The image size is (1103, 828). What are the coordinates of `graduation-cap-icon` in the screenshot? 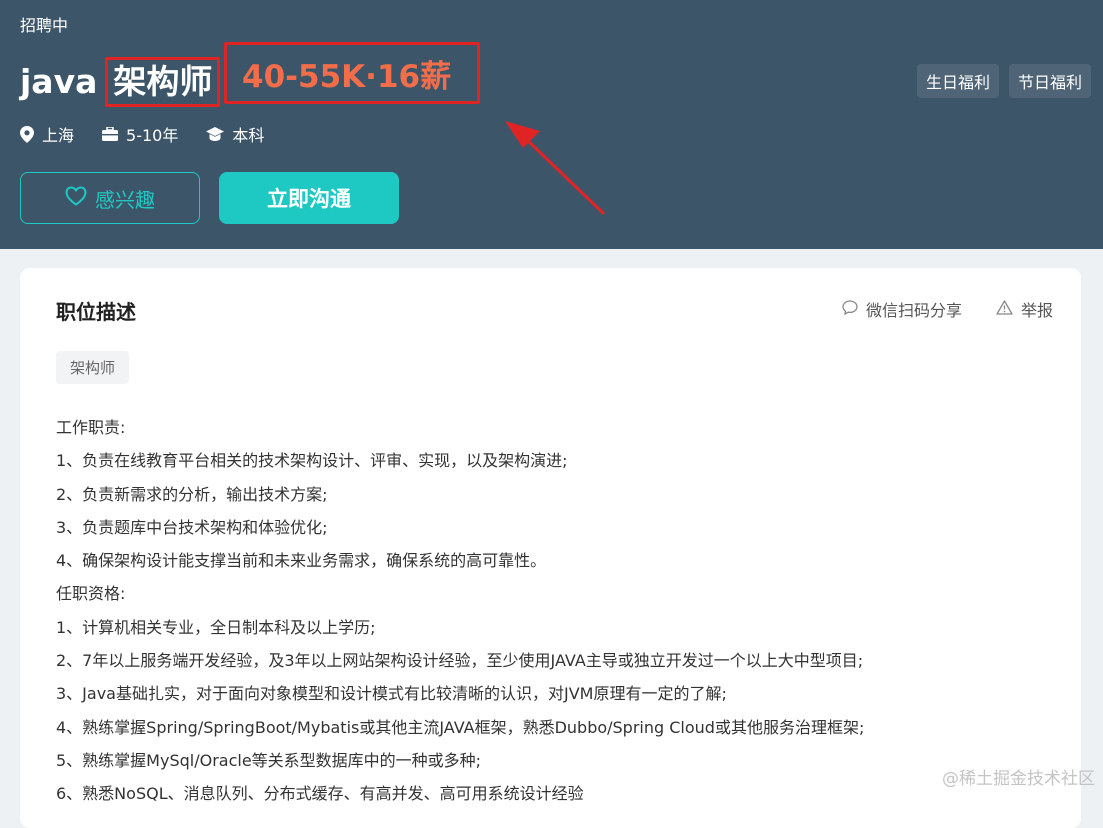 It's located at (215, 134).